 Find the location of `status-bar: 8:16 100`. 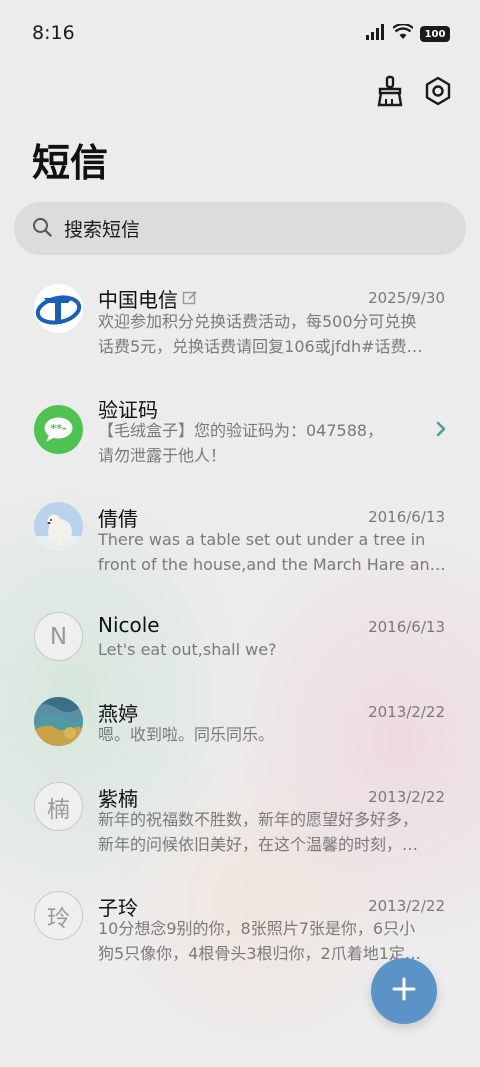

status-bar: 8:16 100 is located at coordinates (240, 34).